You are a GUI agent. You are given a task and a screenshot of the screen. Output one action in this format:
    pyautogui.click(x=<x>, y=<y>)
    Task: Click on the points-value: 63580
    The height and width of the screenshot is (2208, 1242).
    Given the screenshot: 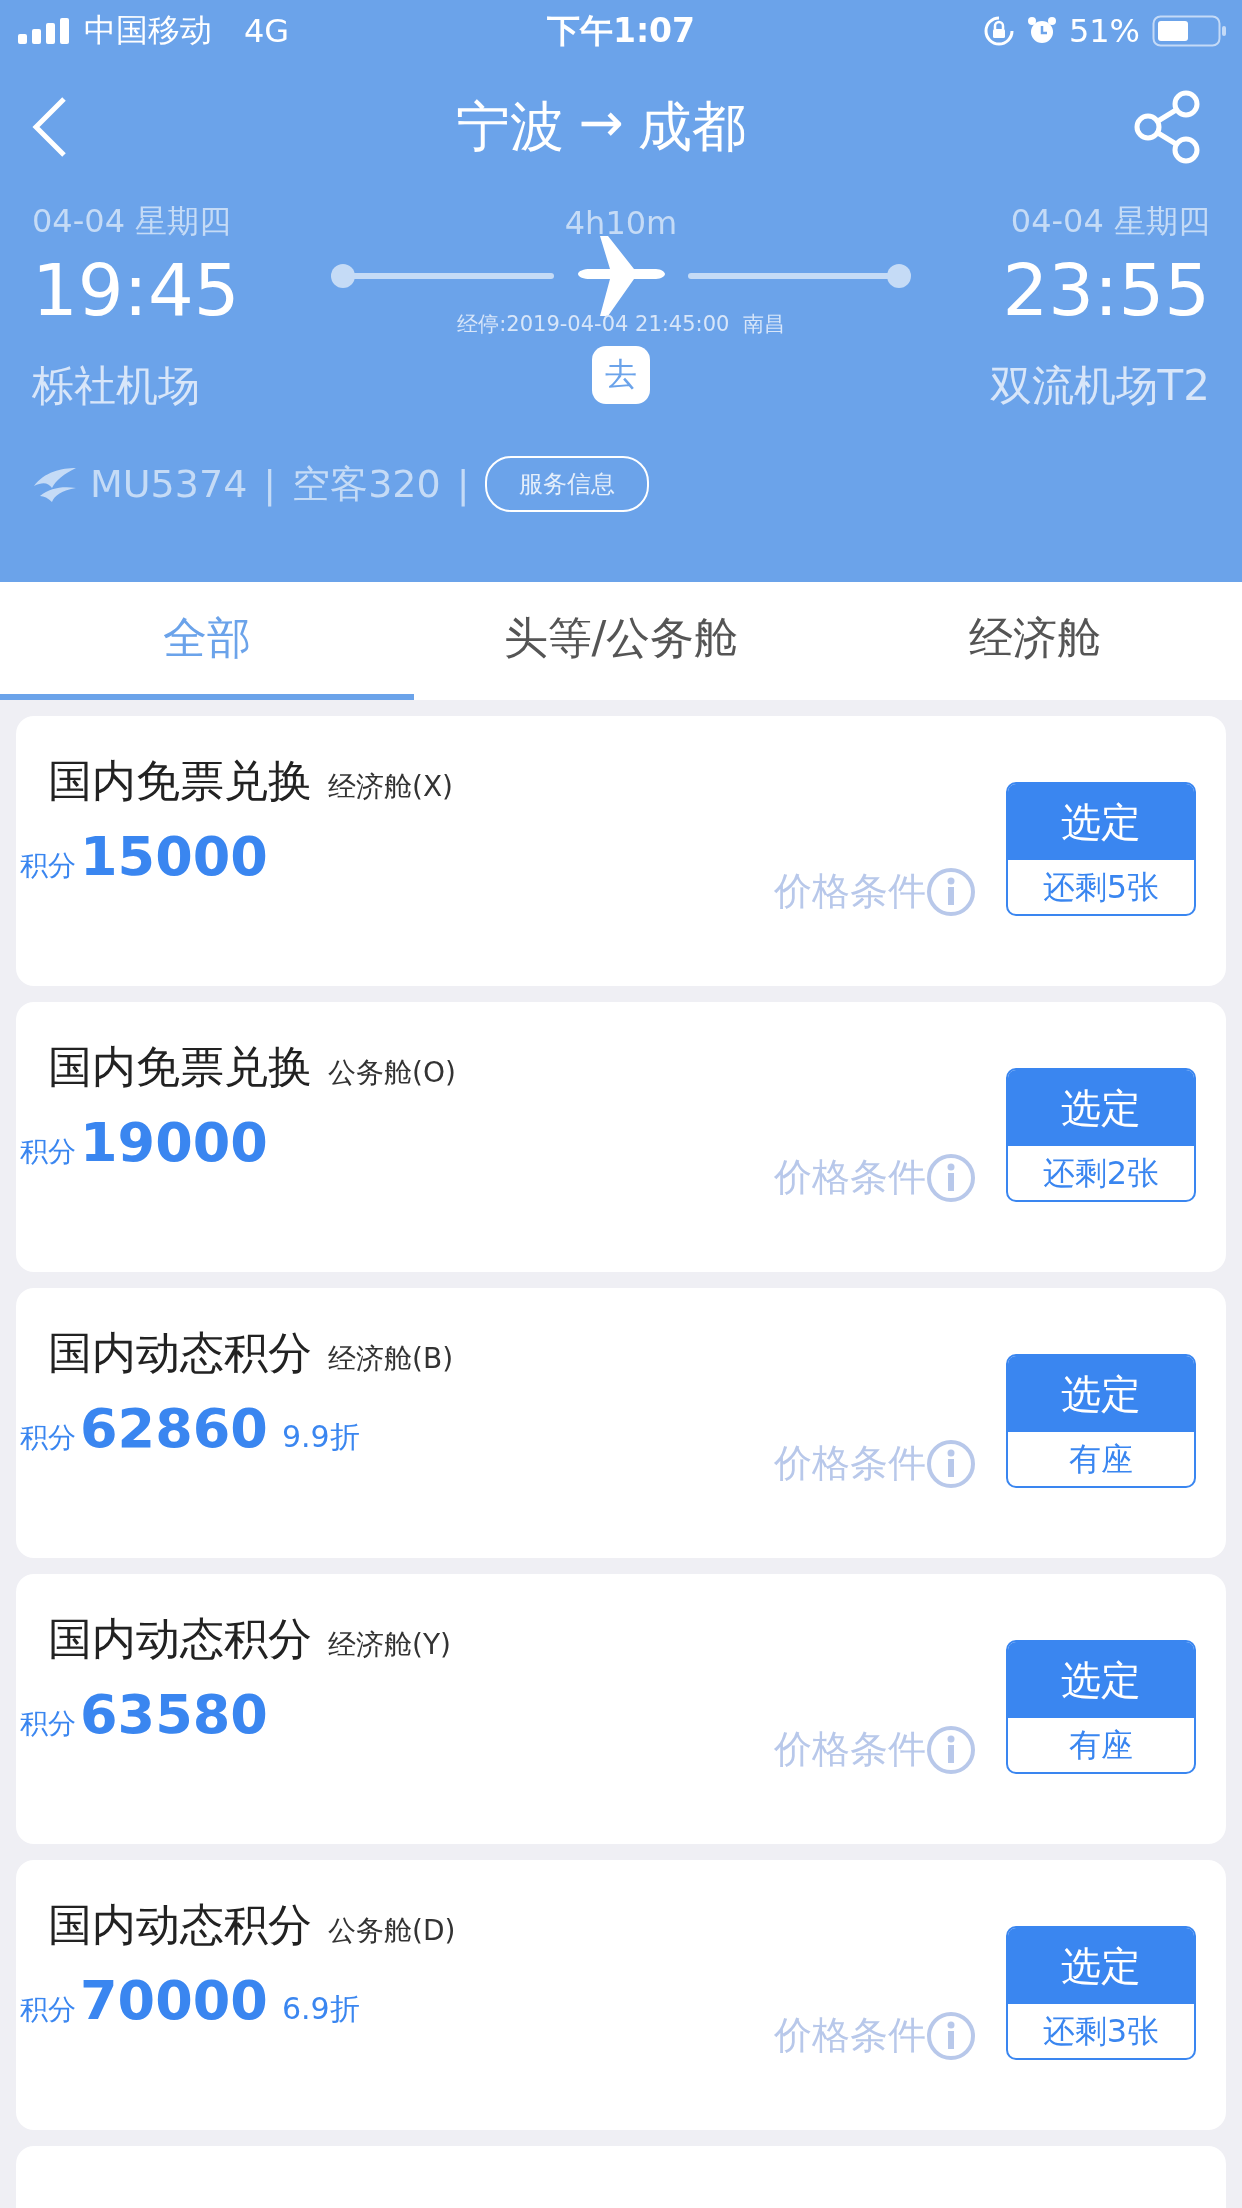 What is the action you would take?
    pyautogui.click(x=174, y=1714)
    